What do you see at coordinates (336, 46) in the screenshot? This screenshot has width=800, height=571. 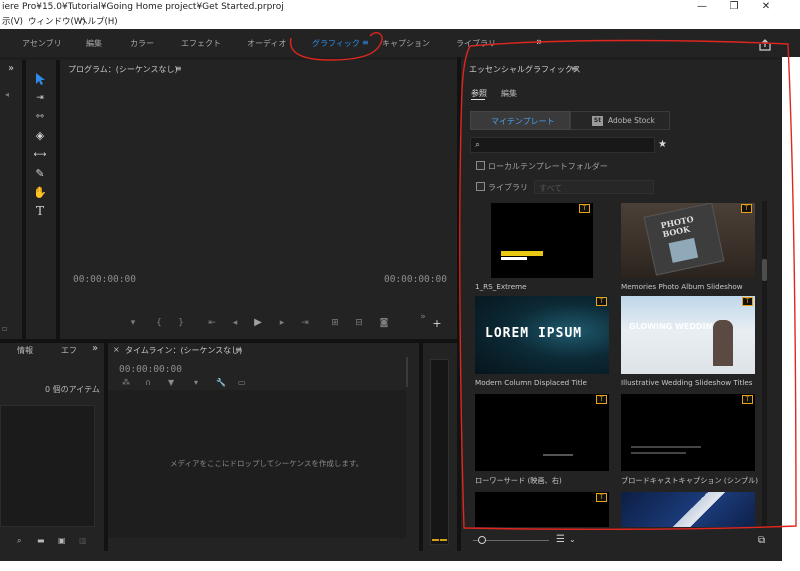 I see `annotation-graphics-circle` at bounding box center [336, 46].